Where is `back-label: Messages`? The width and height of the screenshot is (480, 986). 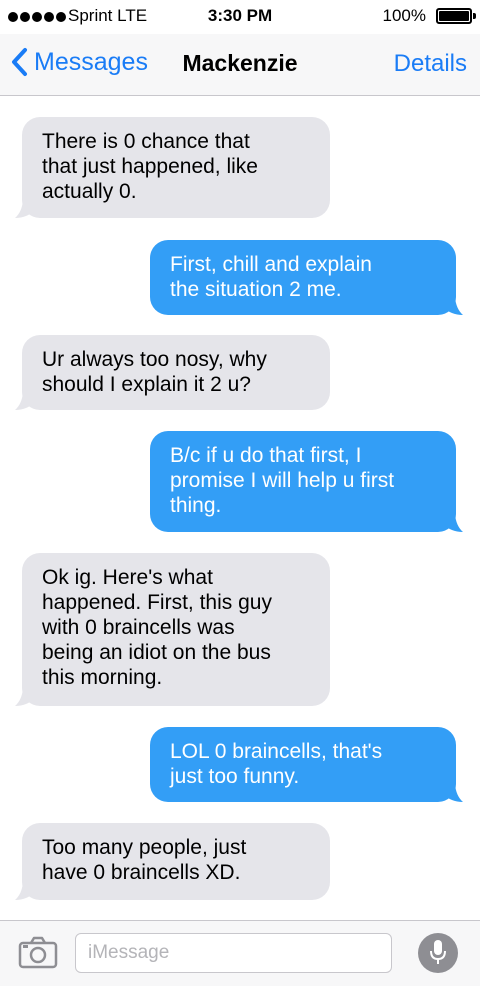
back-label: Messages is located at coordinates (91, 61).